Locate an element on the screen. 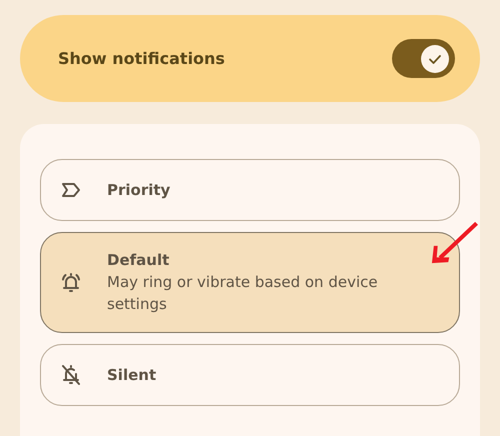  option-title: Default is located at coordinates (138, 259).